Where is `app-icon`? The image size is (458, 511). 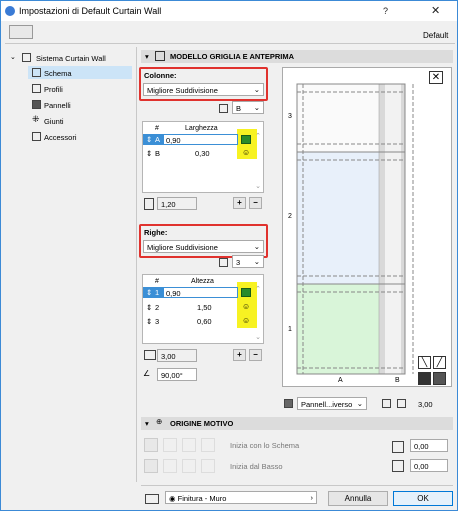 app-icon is located at coordinates (10, 11).